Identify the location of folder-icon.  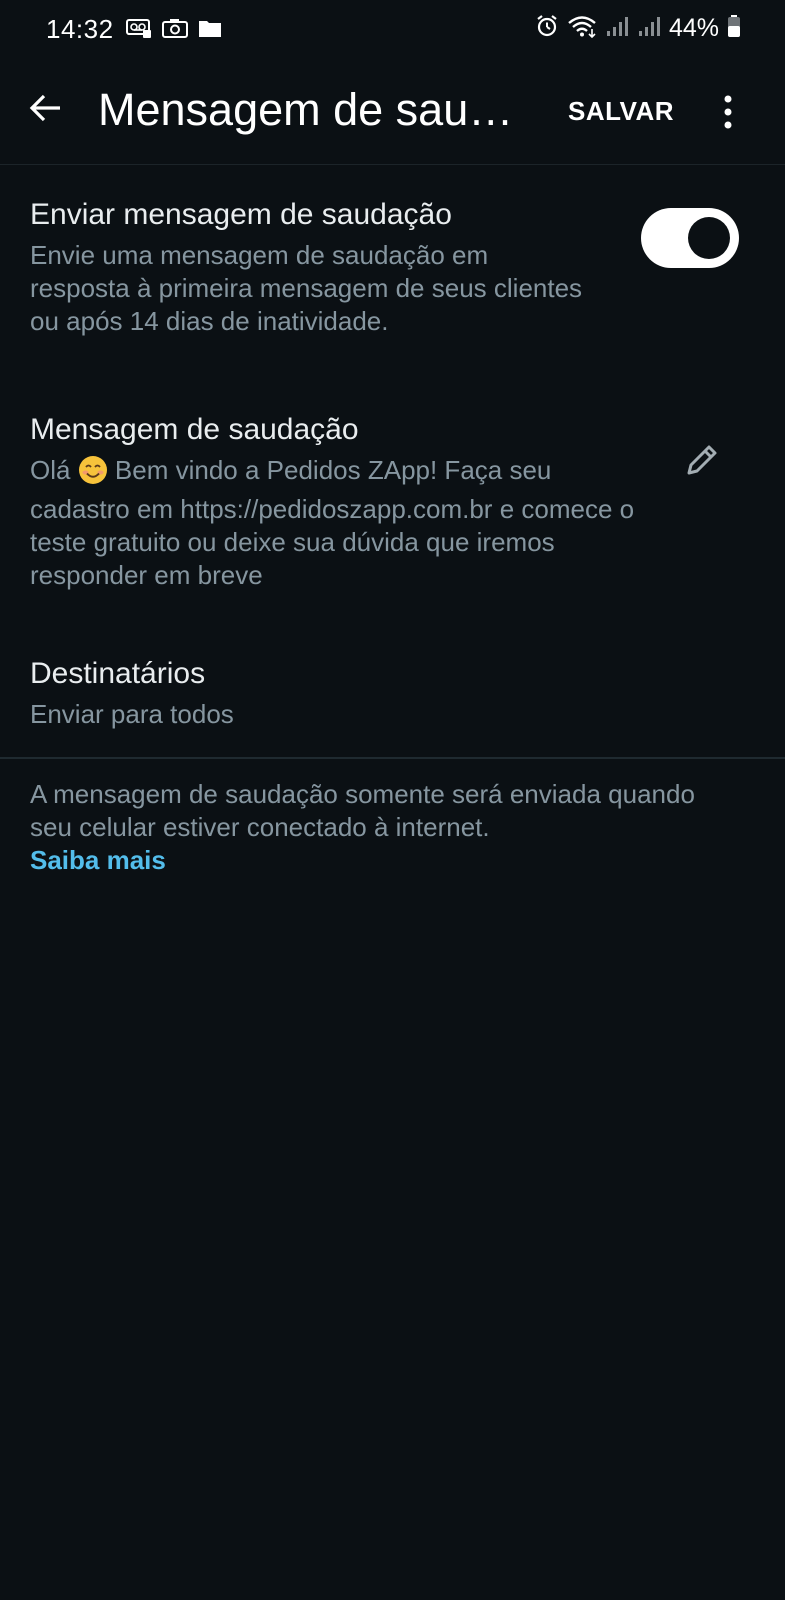
(210, 30).